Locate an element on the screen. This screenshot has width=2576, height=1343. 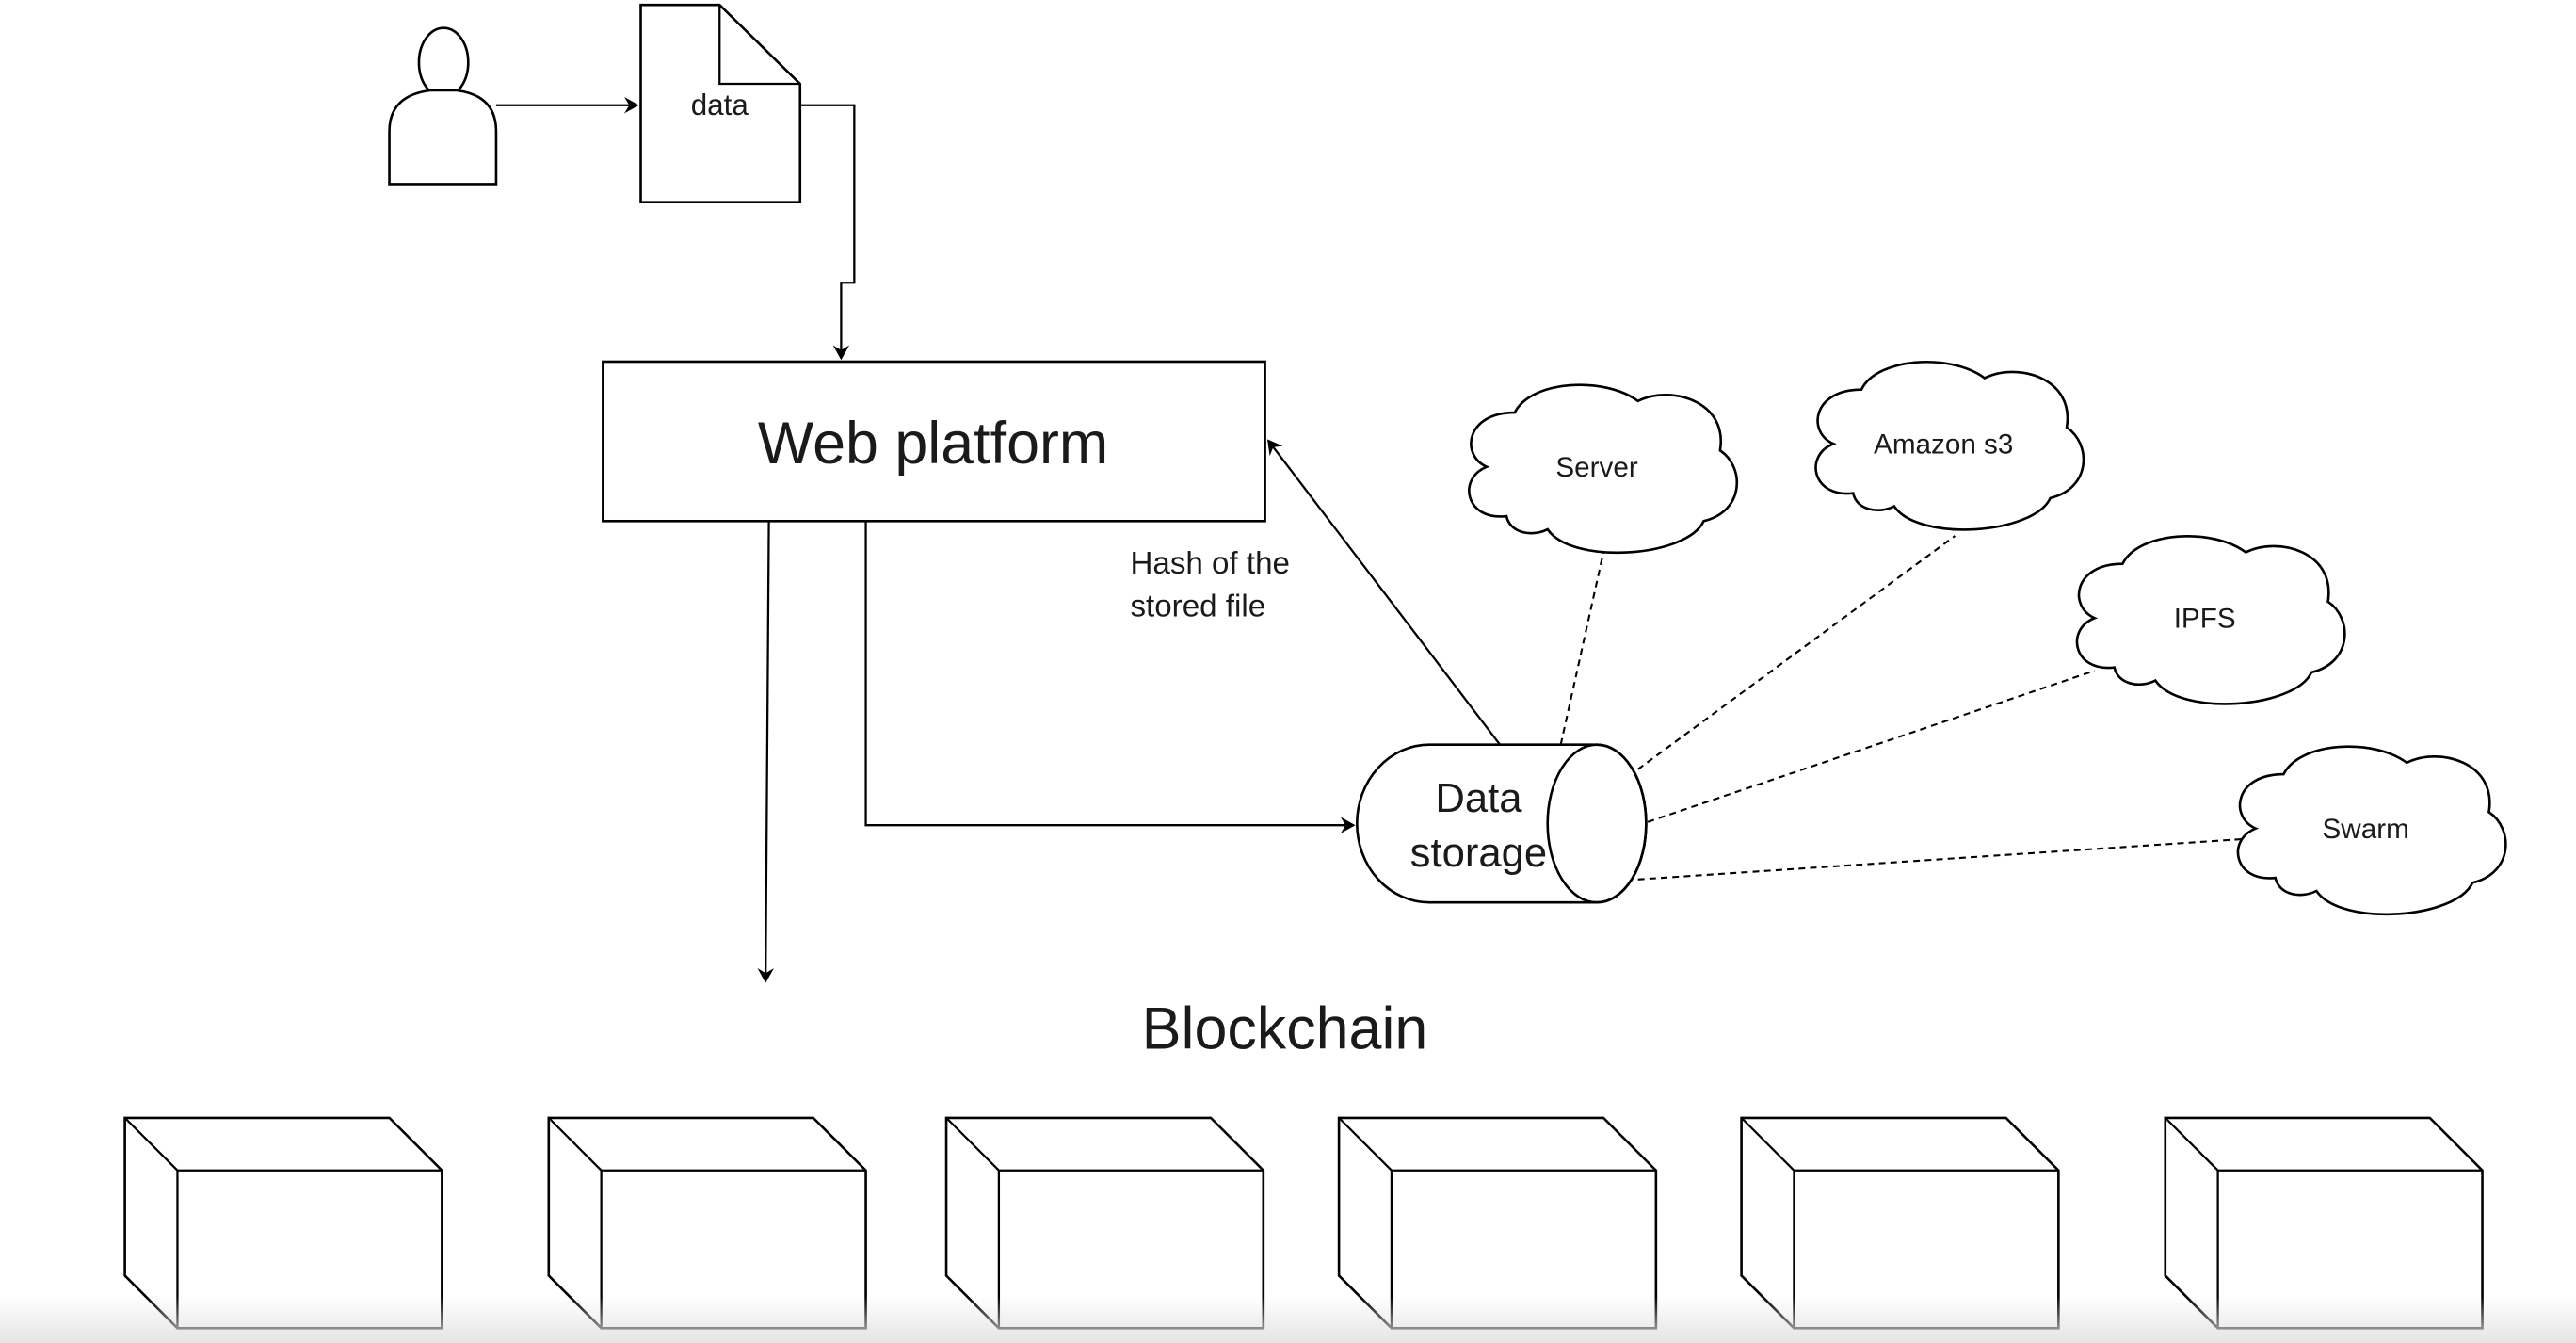
web-platform-label: Web platform is located at coordinates (933, 444).